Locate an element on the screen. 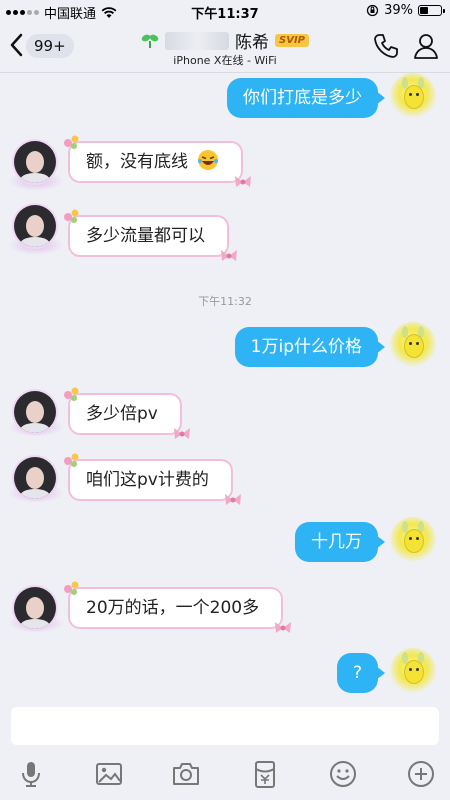 The width and height of the screenshot is (450, 800). incoming-message: 20万的话，一个200多 is located at coordinates (178, 607).